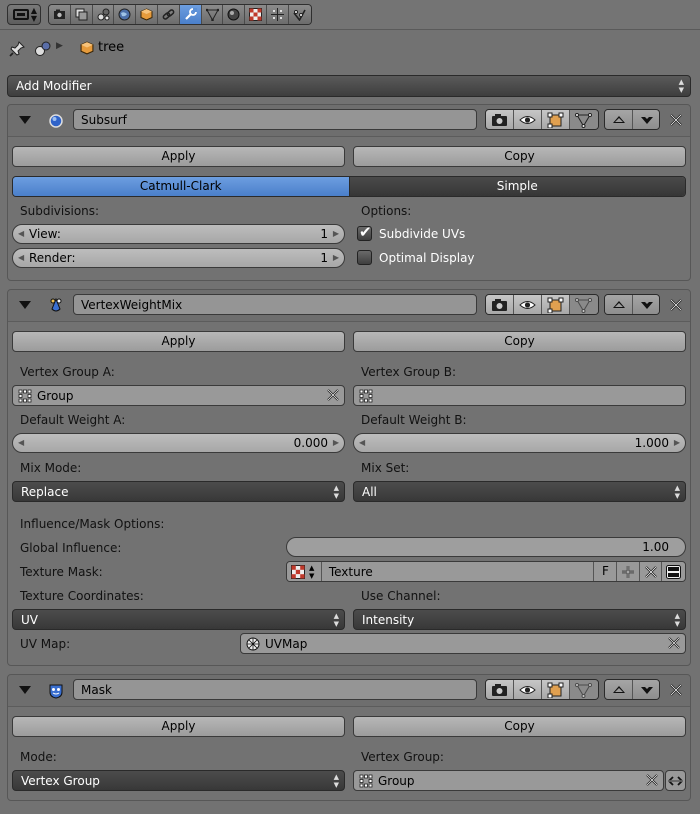  What do you see at coordinates (349, 86) in the screenshot?
I see `add-modifier-dropdown: Add Modifier ▲ ▼` at bounding box center [349, 86].